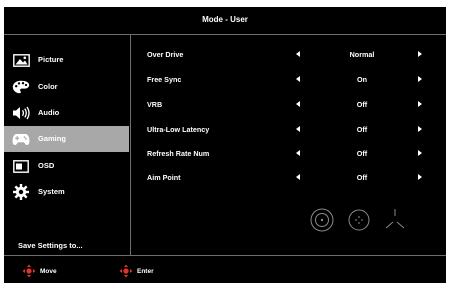 This screenshot has height=290, width=450. What do you see at coordinates (136, 271) in the screenshot?
I see `enter-hint: Enter` at bounding box center [136, 271].